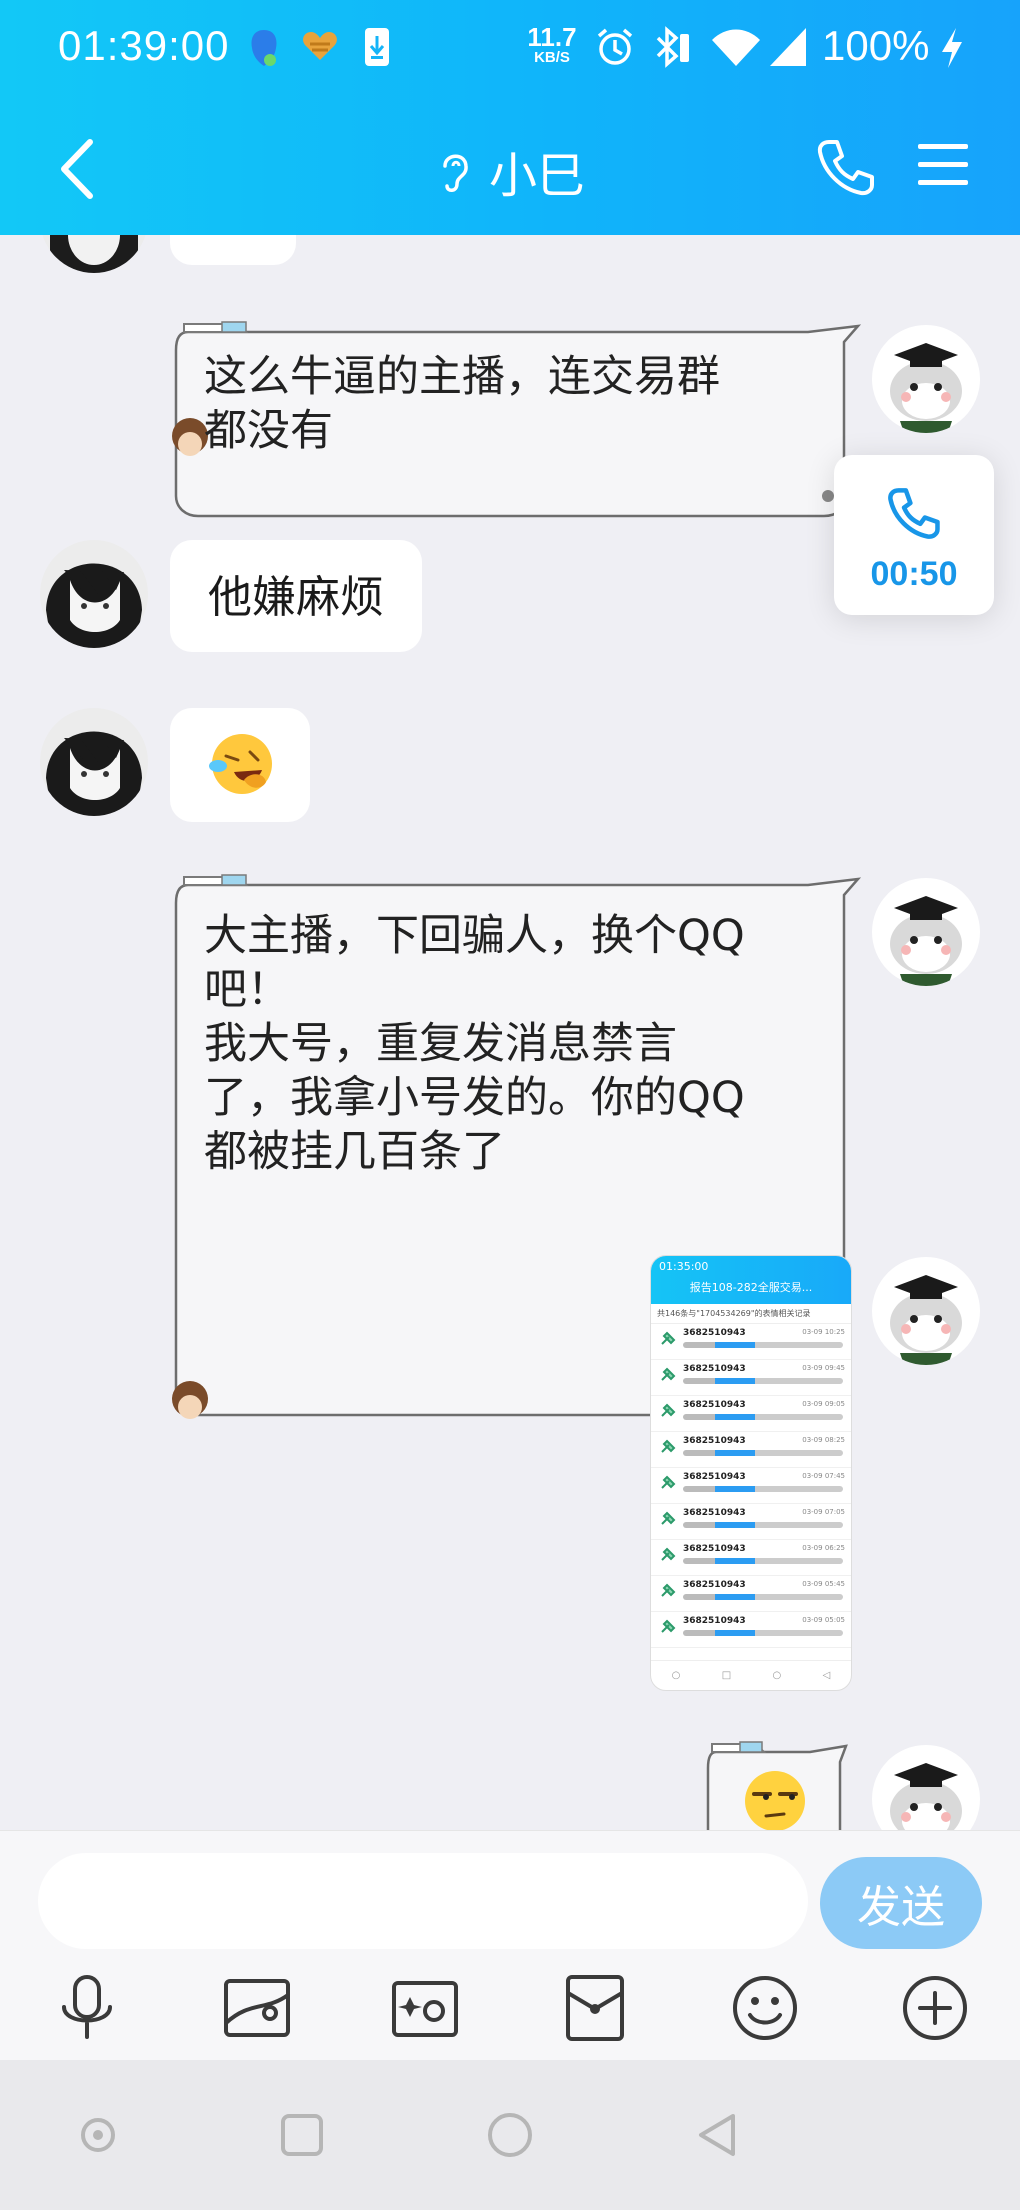 Image resolution: width=1020 pixels, height=2210 pixels. Describe the element at coordinates (518, 422) in the screenshot. I see `message-bubble: 这么牛逼的主播，连交易群 都没有` at that location.